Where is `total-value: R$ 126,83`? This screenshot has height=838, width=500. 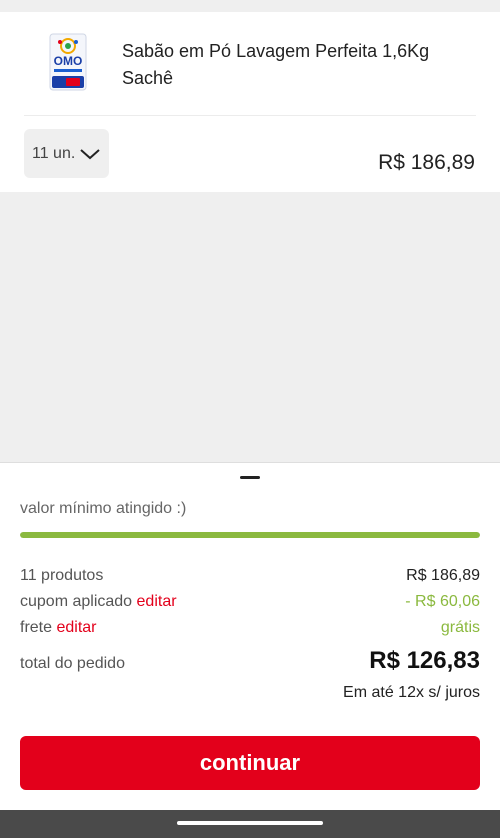 total-value: R$ 126,83 is located at coordinates (424, 660).